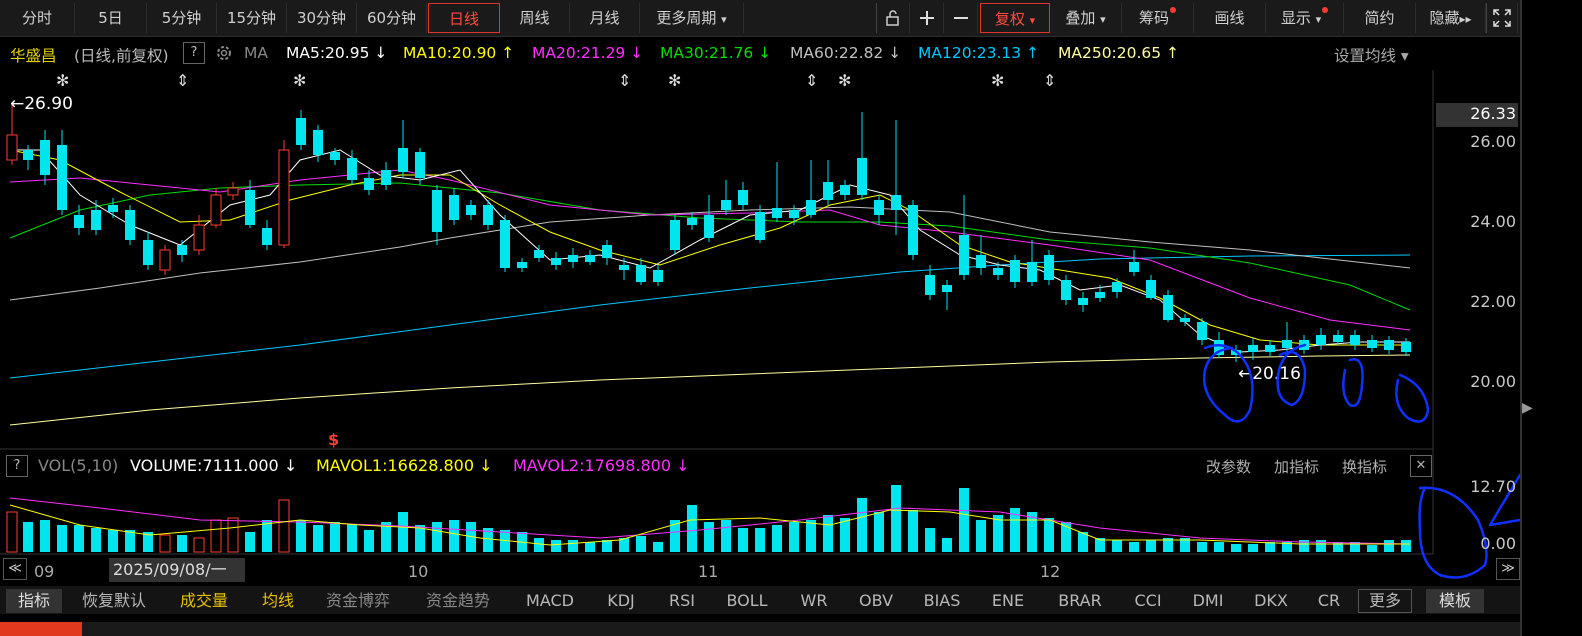 The image size is (1582, 636). What do you see at coordinates (1080, 601) in the screenshot?
I see `brar-tab: BRAR` at bounding box center [1080, 601].